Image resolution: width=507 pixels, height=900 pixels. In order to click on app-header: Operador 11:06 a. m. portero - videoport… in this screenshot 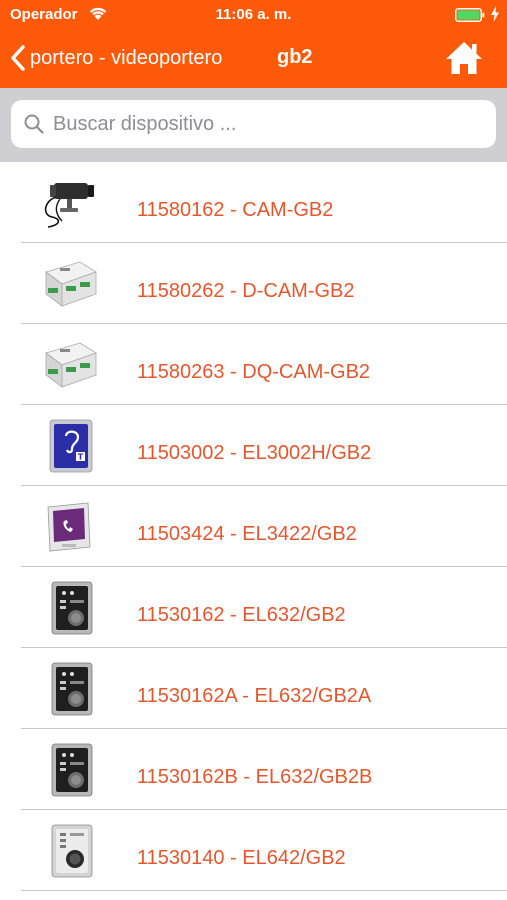, I will do `click(253, 44)`.